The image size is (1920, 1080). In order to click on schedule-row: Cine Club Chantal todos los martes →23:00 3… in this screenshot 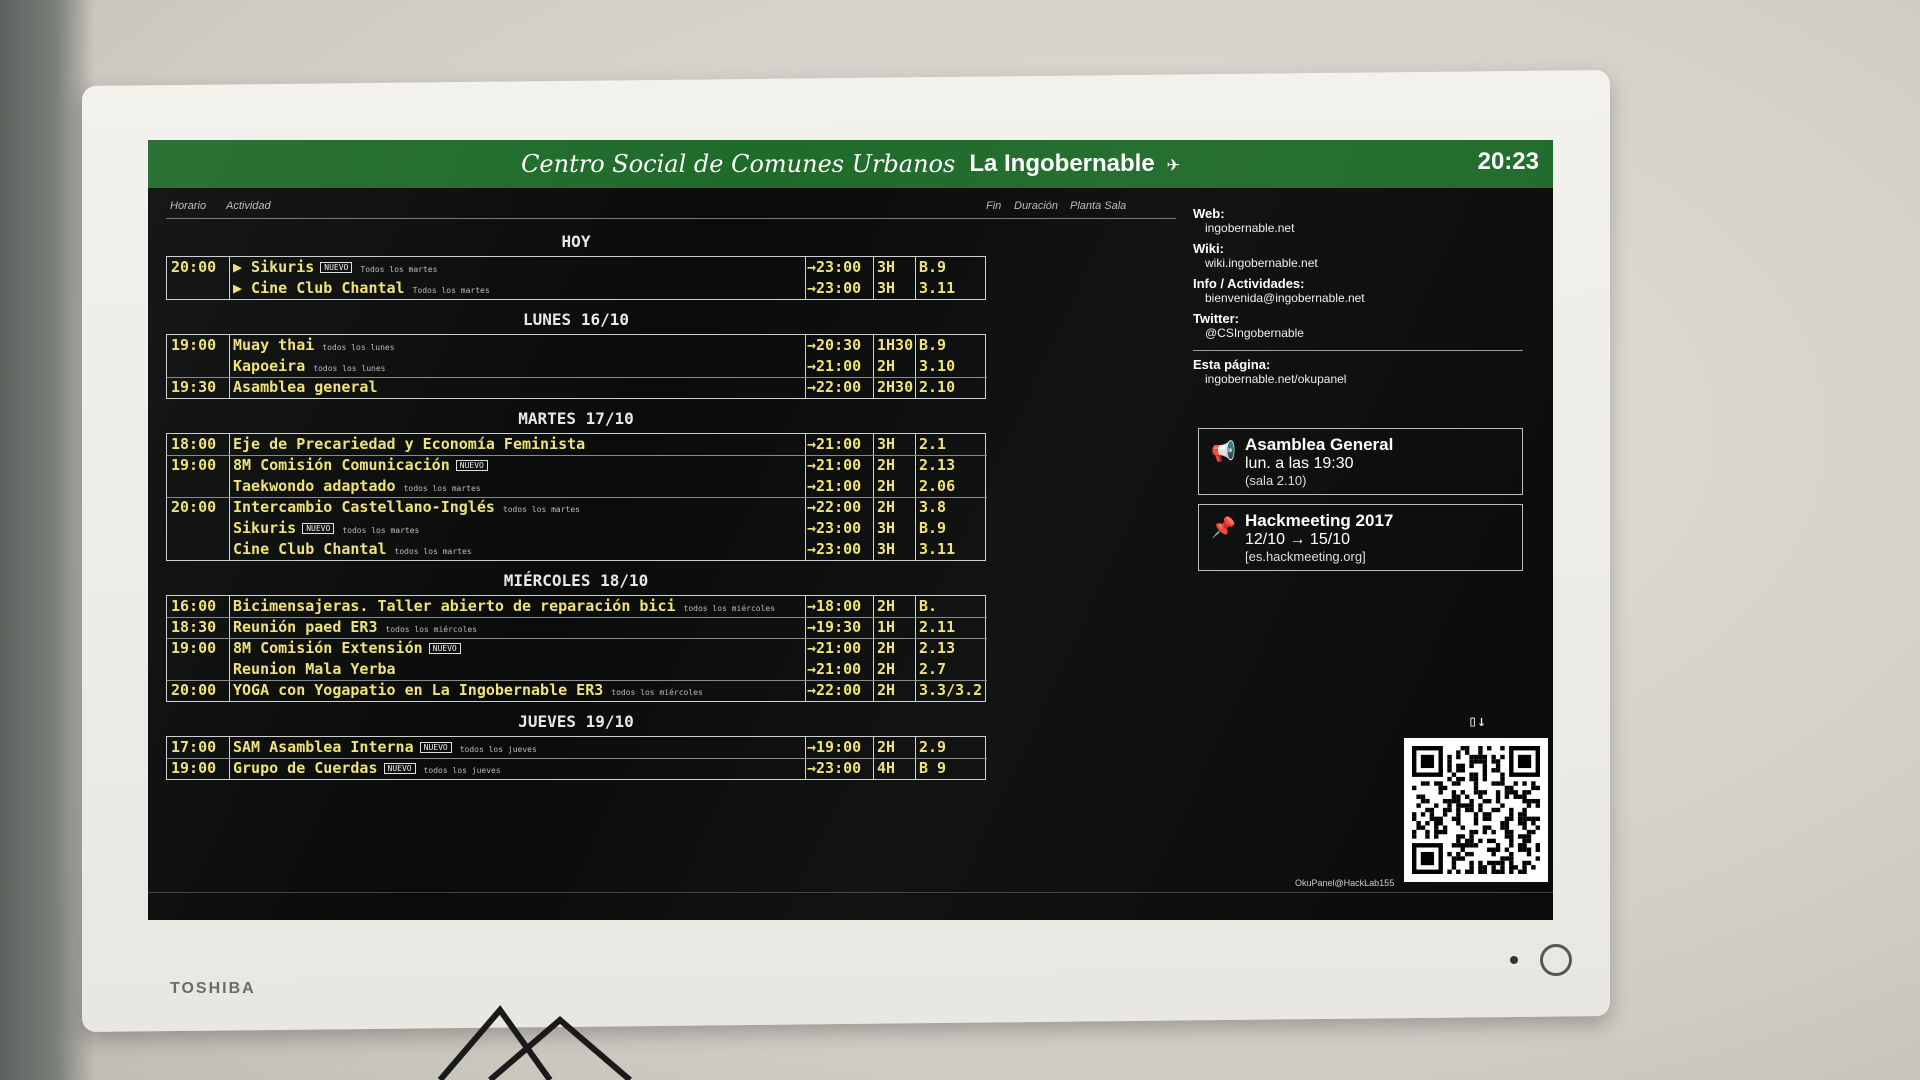, I will do `click(577, 552)`.